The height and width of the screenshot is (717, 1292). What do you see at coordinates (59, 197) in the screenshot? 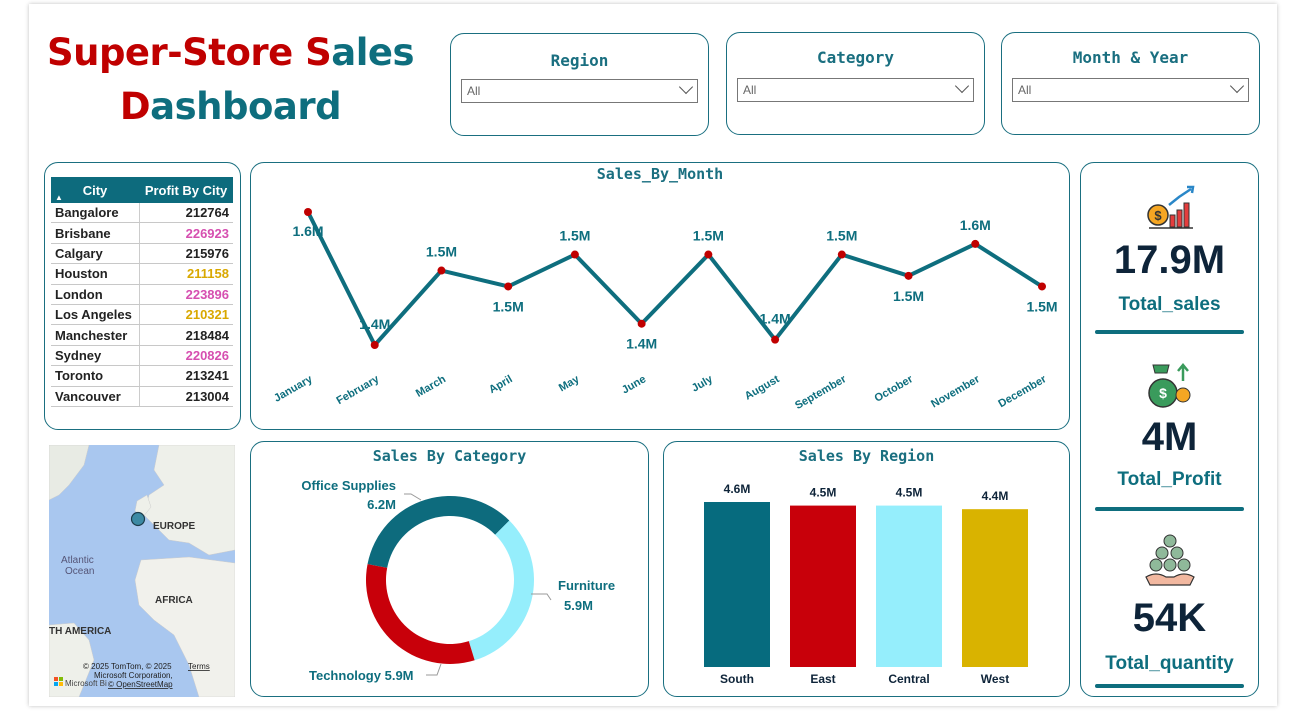
I see `sort-ascending-icon: ▲` at bounding box center [59, 197].